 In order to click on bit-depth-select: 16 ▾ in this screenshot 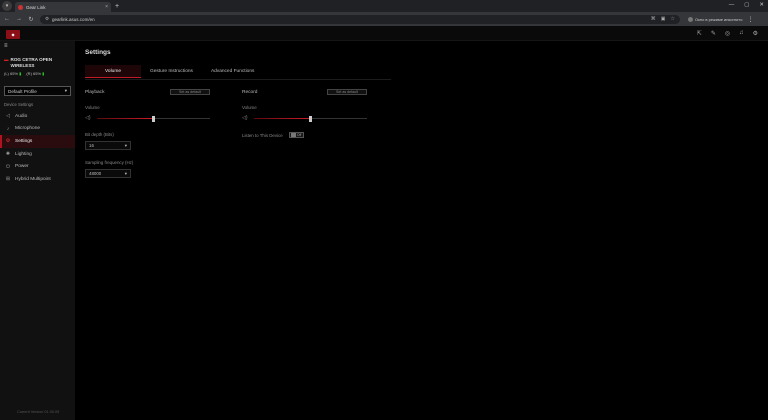, I will do `click(108, 145)`.